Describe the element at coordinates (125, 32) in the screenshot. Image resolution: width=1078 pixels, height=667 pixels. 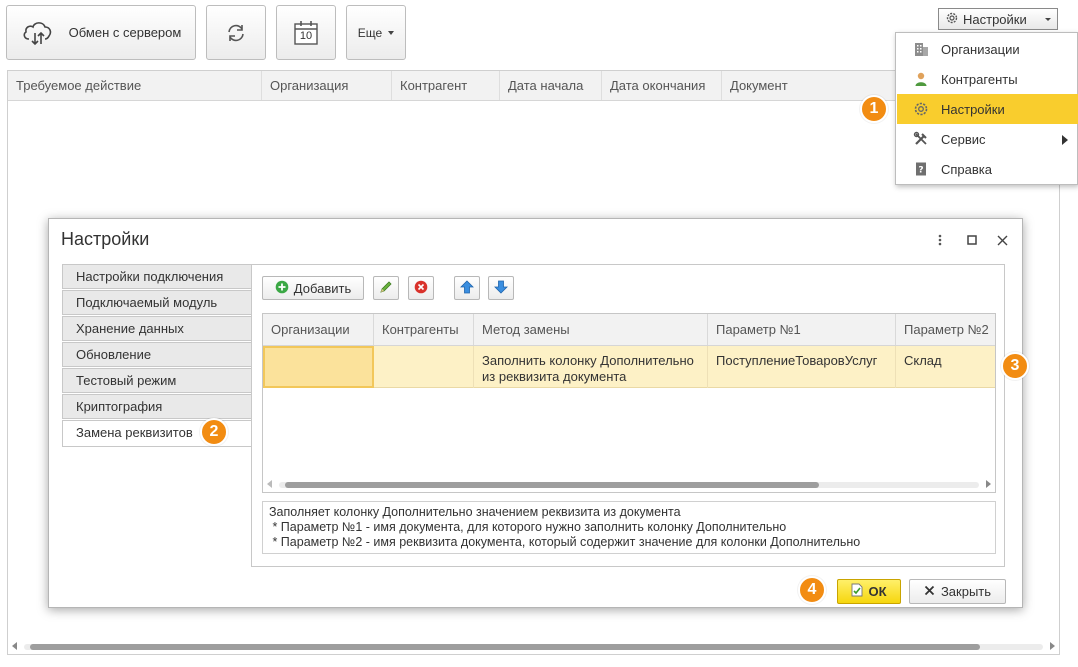
I see `exchange-label: Обмен с сервером` at that location.